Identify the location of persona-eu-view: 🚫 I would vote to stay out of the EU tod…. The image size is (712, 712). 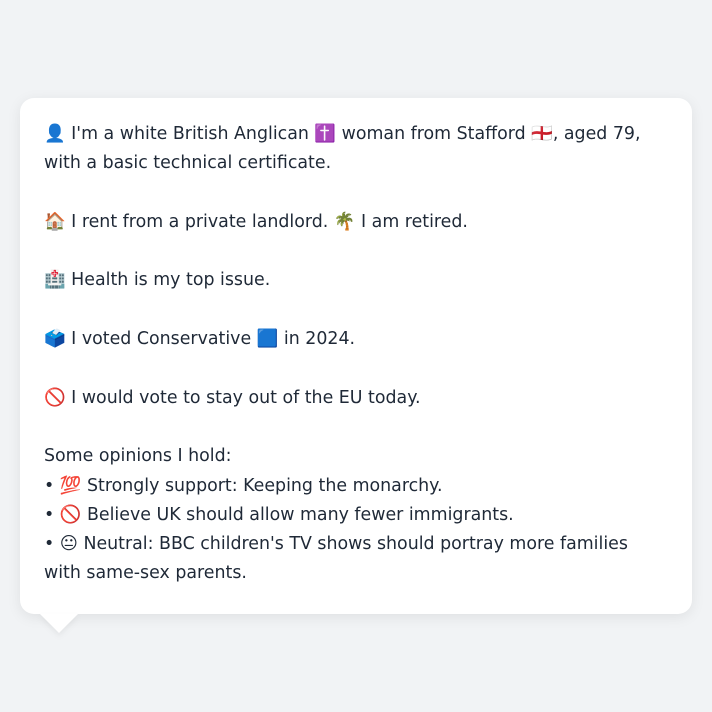
(232, 397).